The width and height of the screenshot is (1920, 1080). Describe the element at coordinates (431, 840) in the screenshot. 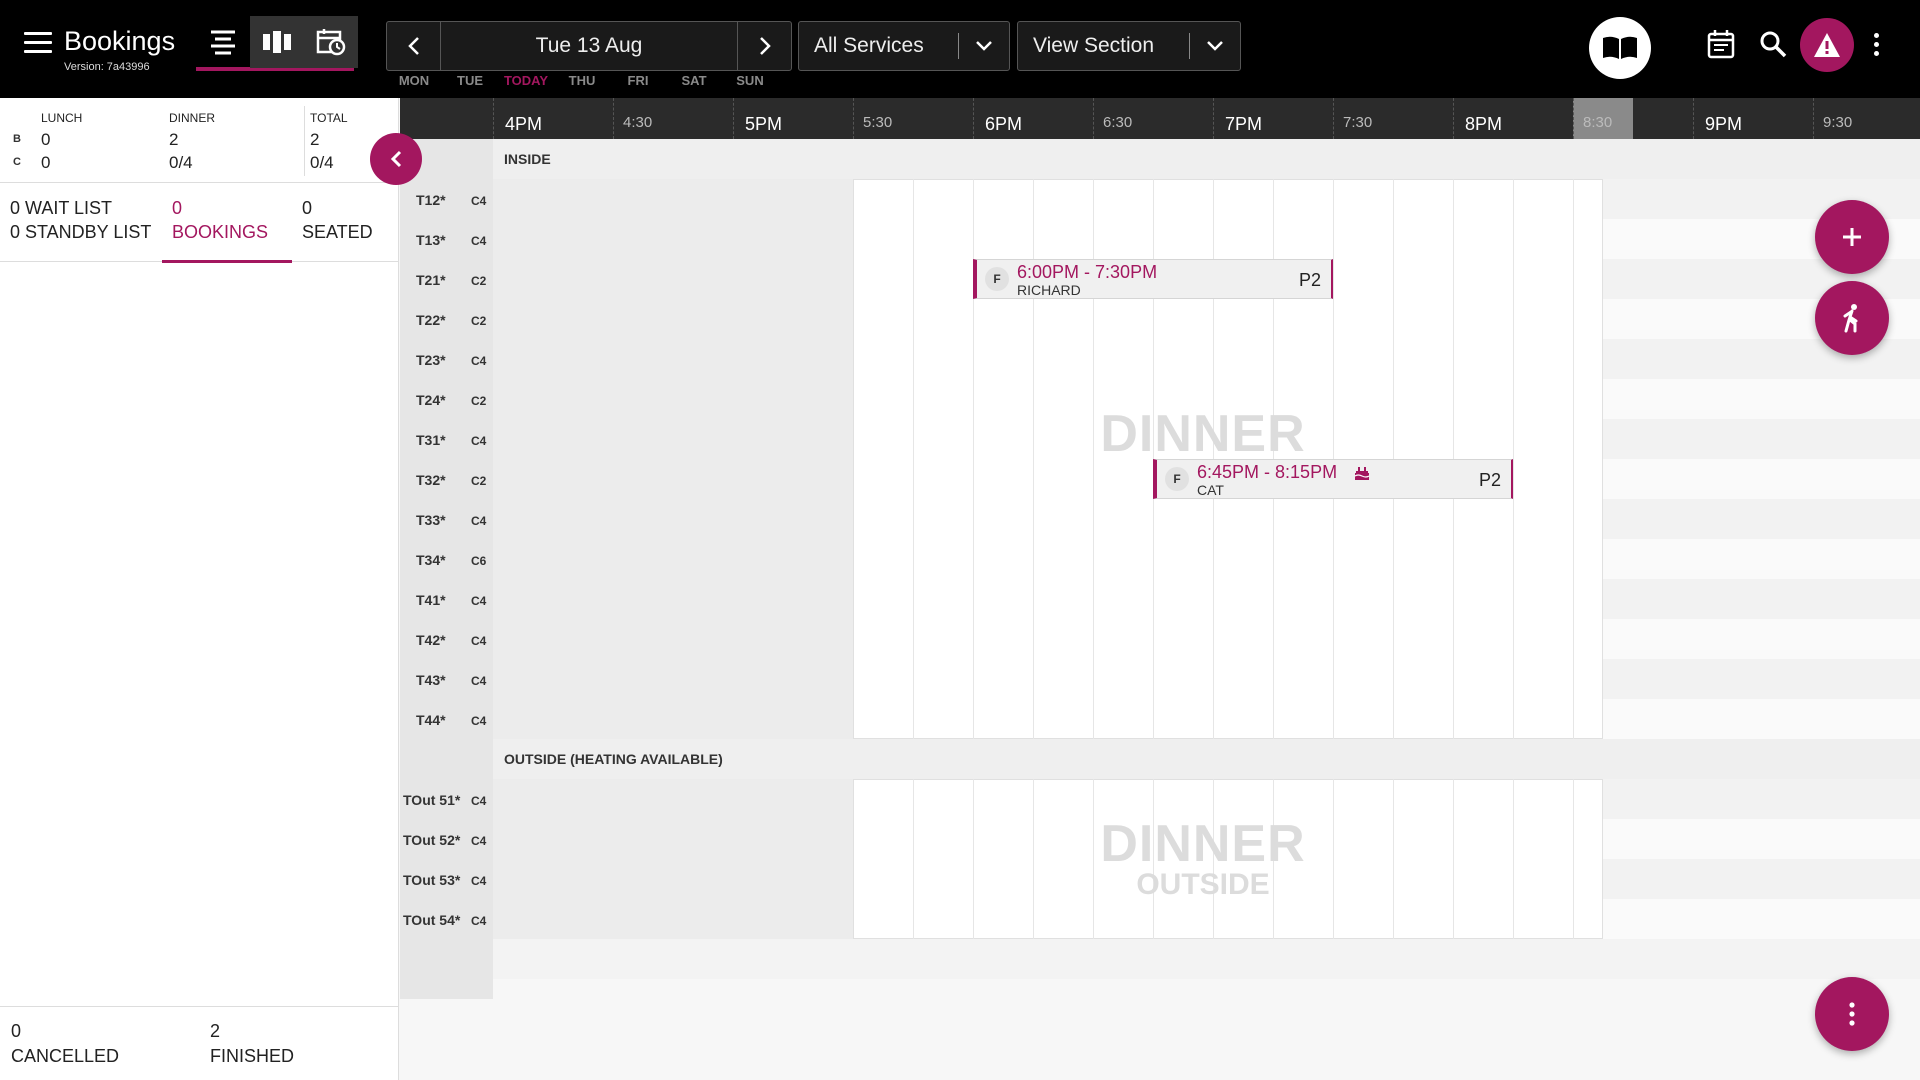

I see `table-name: TOut 52*` at that location.